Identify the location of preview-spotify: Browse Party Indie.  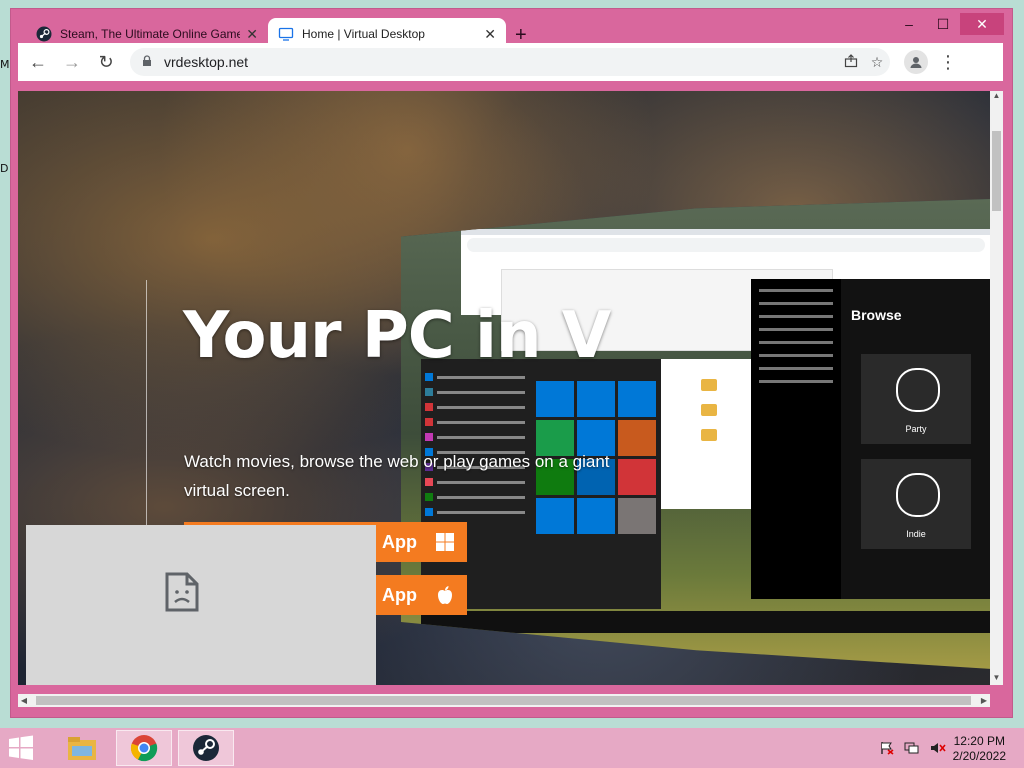
(870, 439).